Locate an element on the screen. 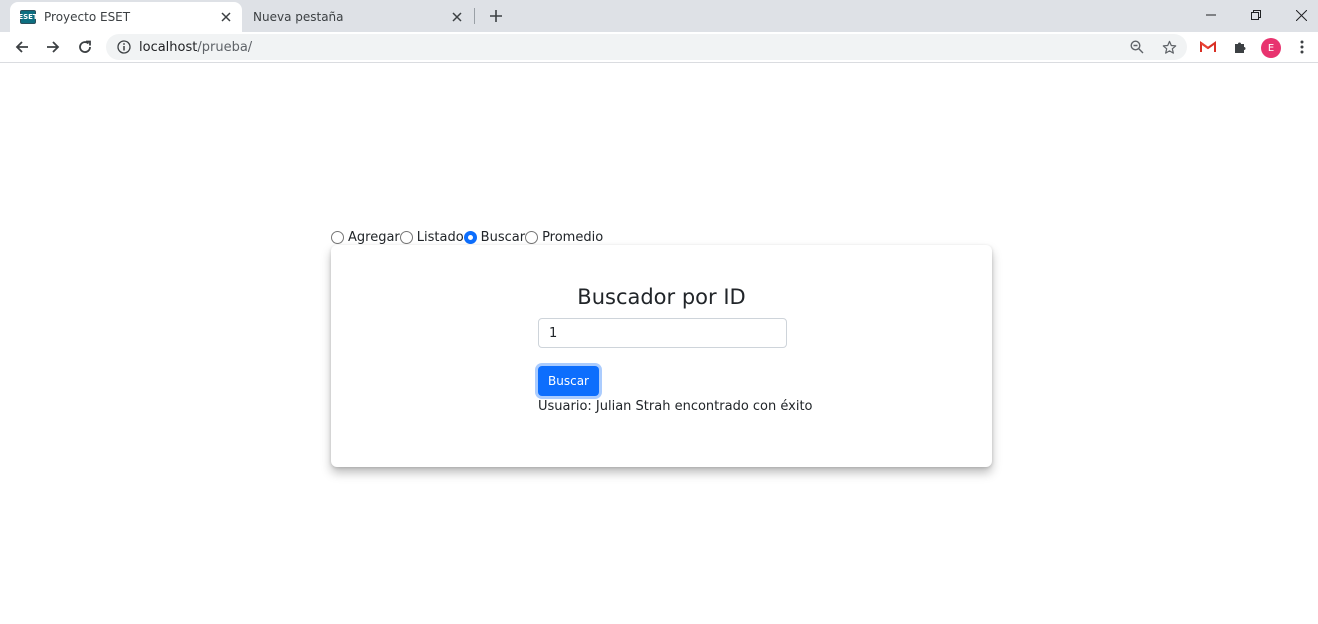 This screenshot has width=1318, height=624. buscar-button: Buscar is located at coordinates (568, 381).